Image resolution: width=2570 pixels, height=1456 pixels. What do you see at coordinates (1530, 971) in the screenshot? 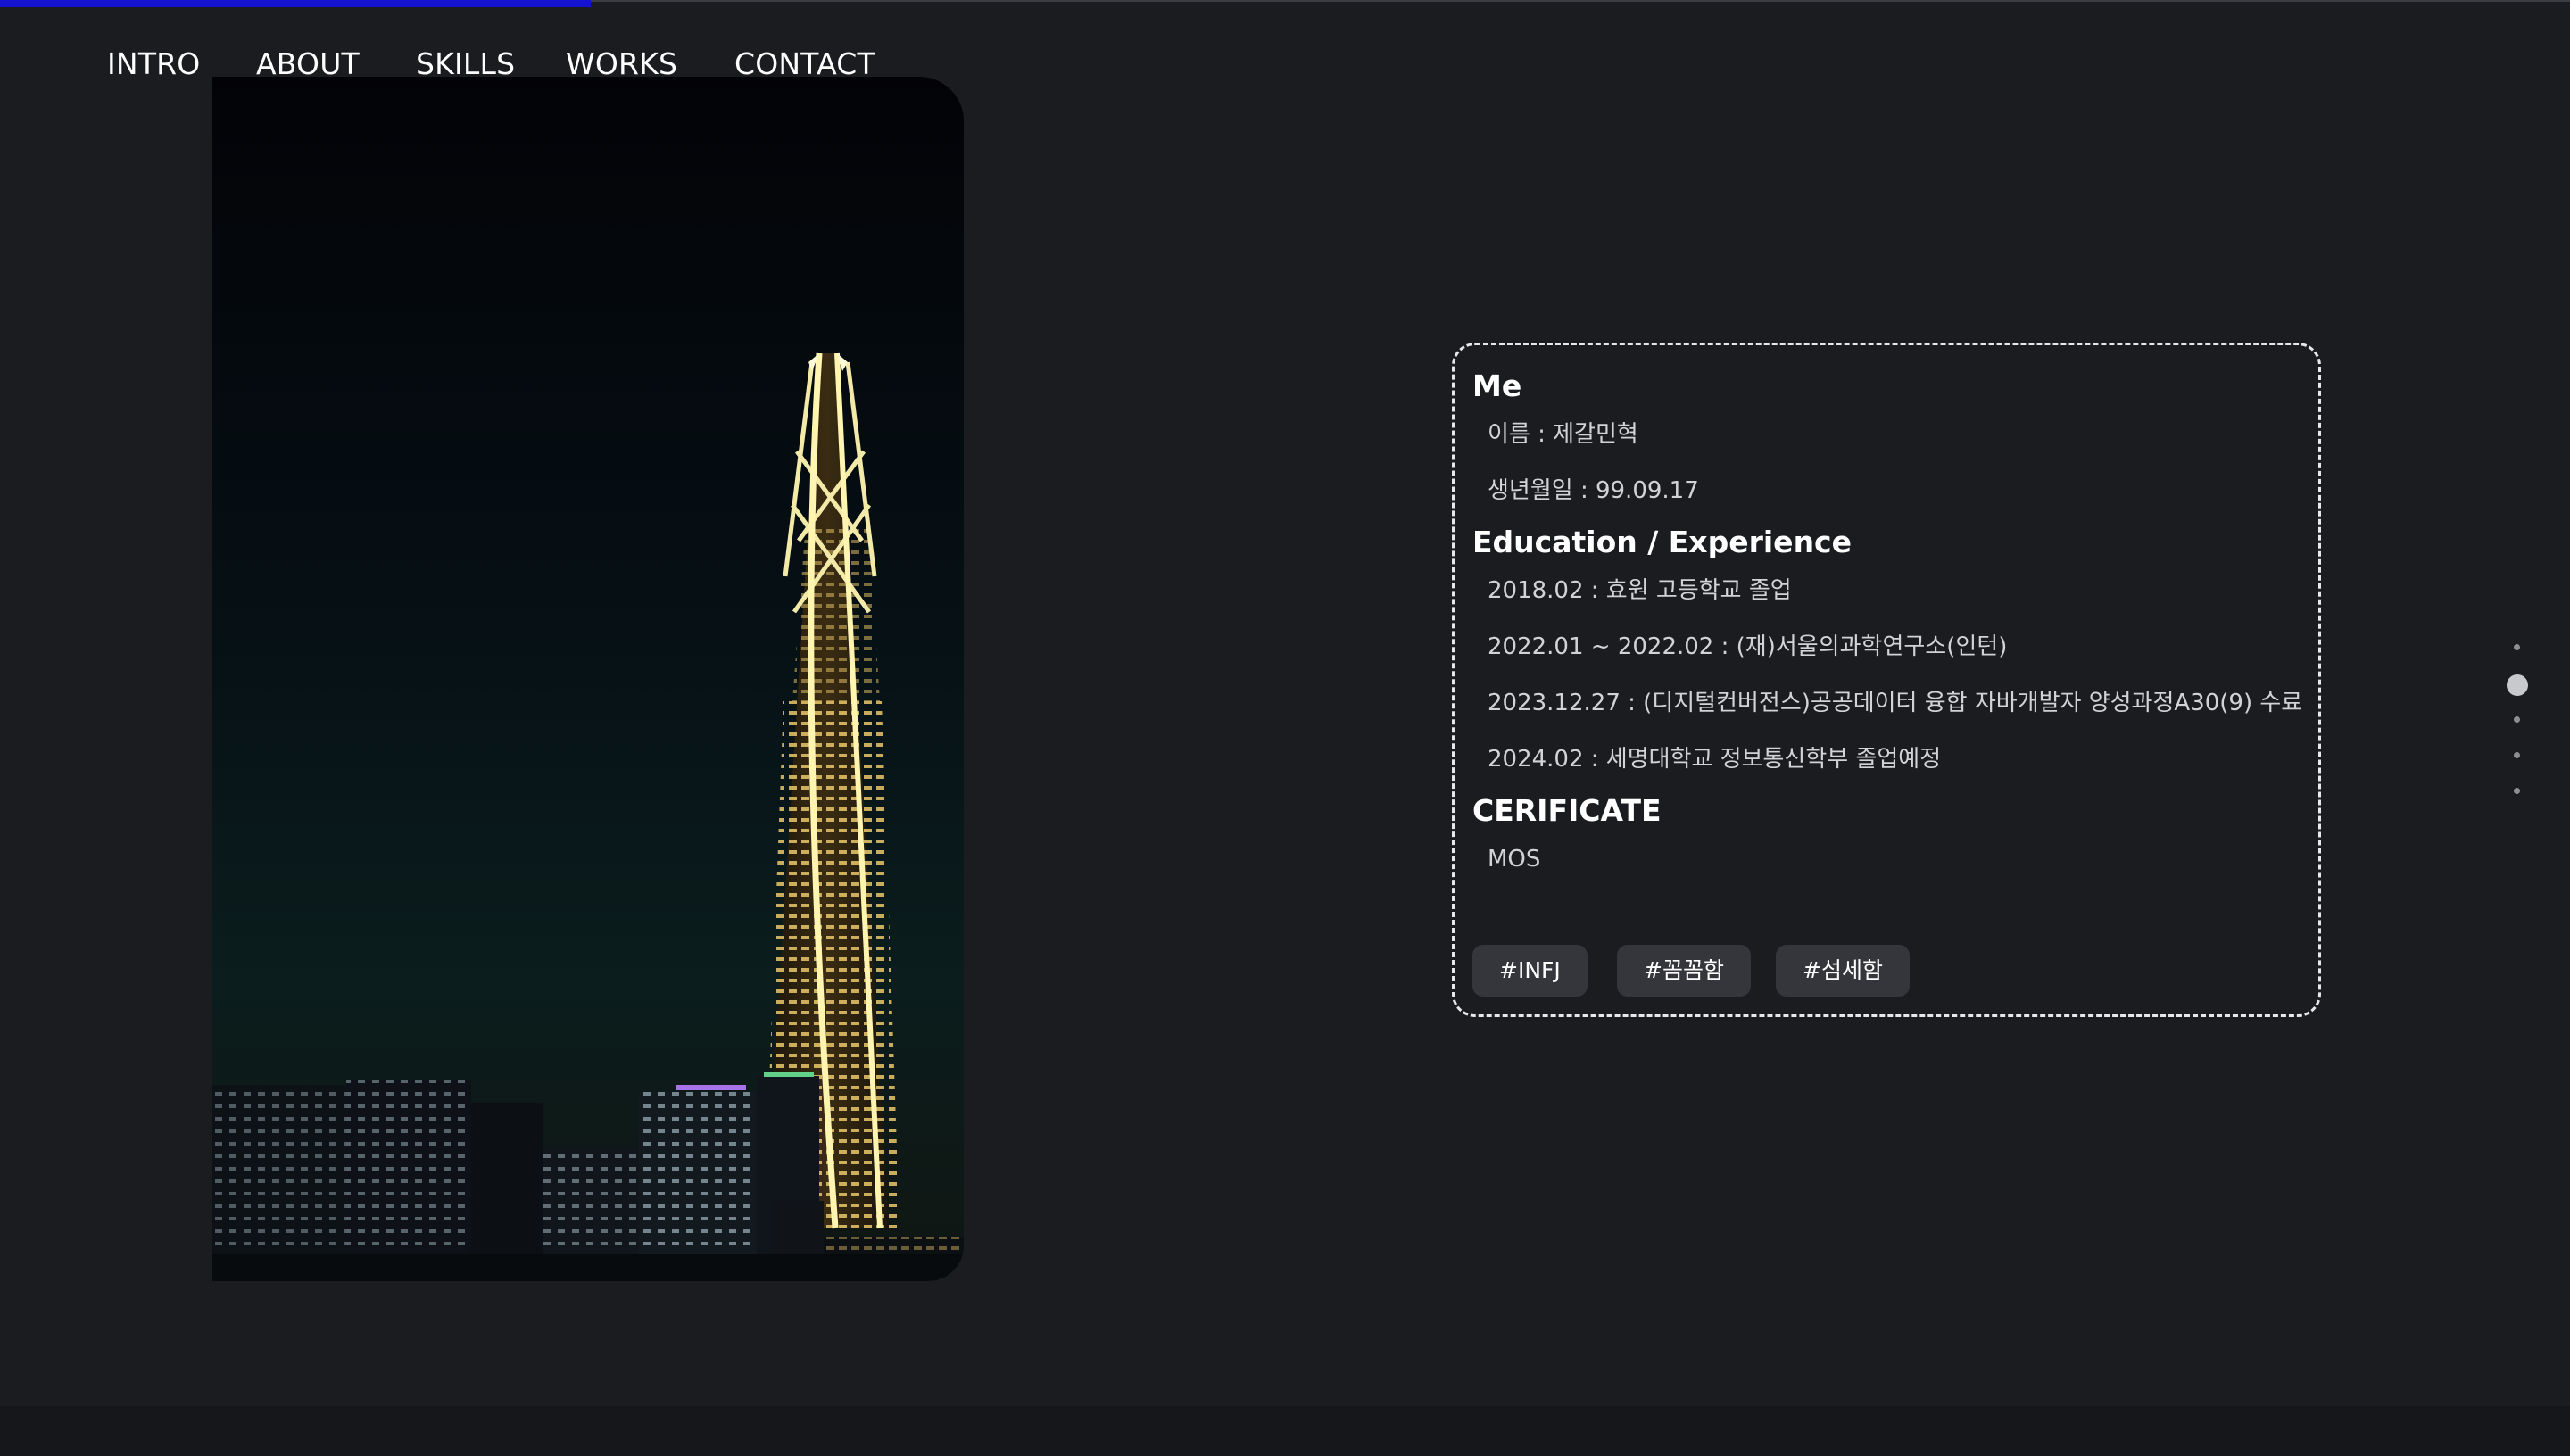
I see `tag-chip: #INFJ` at bounding box center [1530, 971].